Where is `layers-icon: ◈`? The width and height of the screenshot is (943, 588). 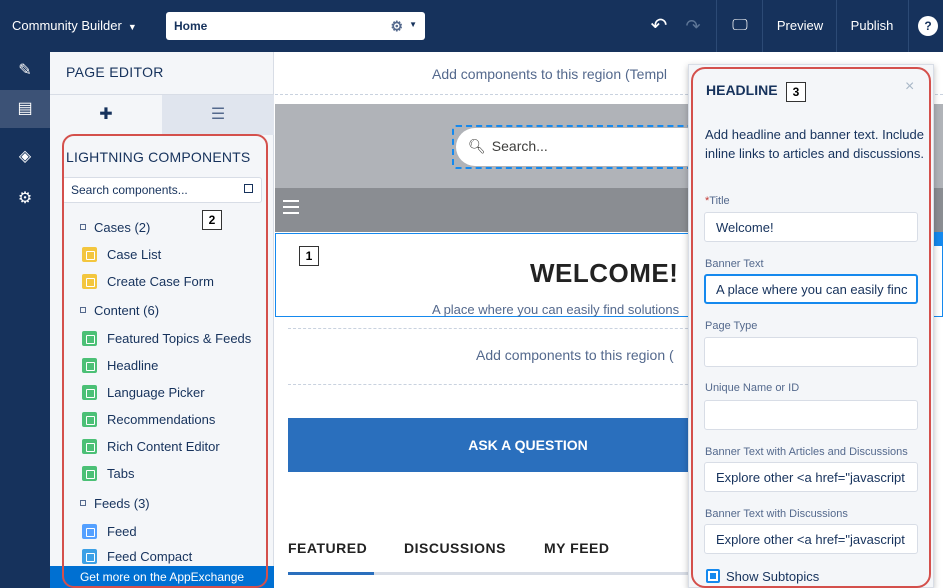
layers-icon: ◈ is located at coordinates (25, 157).